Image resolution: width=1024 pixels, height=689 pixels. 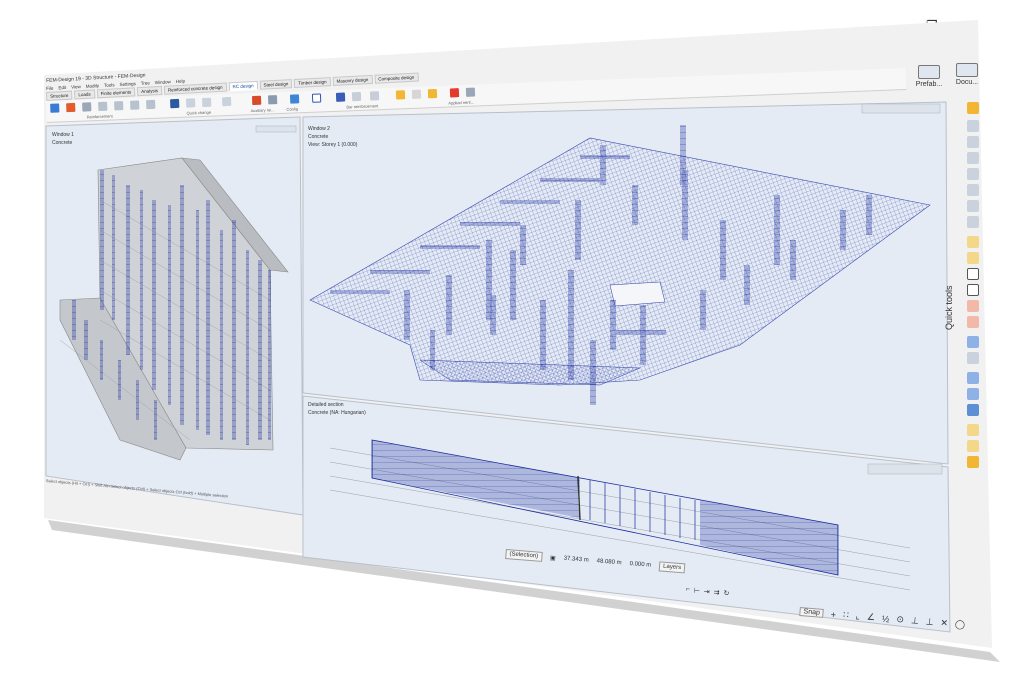 What do you see at coordinates (672, 567) in the screenshot?
I see `layers-button: Layers` at bounding box center [672, 567].